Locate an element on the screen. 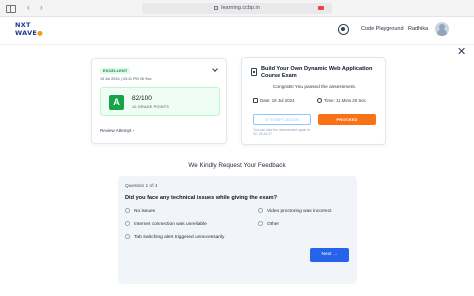 The width and height of the screenshot is (474, 296). recording-icon is located at coordinates (321, 8).